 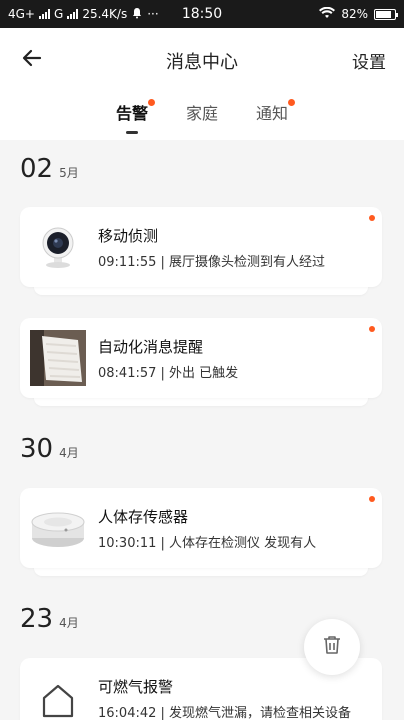 I want to click on tab-alarm: 告警, so click(x=135, y=116).